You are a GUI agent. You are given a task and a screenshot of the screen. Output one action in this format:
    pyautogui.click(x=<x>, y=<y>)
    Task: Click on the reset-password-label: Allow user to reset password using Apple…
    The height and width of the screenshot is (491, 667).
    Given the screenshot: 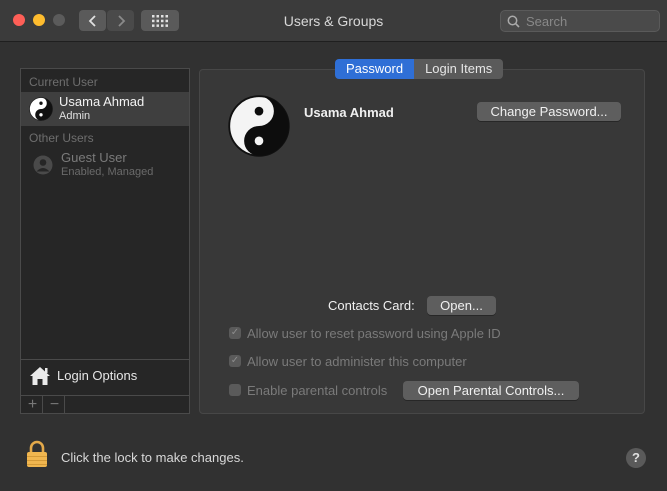 What is the action you would take?
    pyautogui.click(x=374, y=333)
    